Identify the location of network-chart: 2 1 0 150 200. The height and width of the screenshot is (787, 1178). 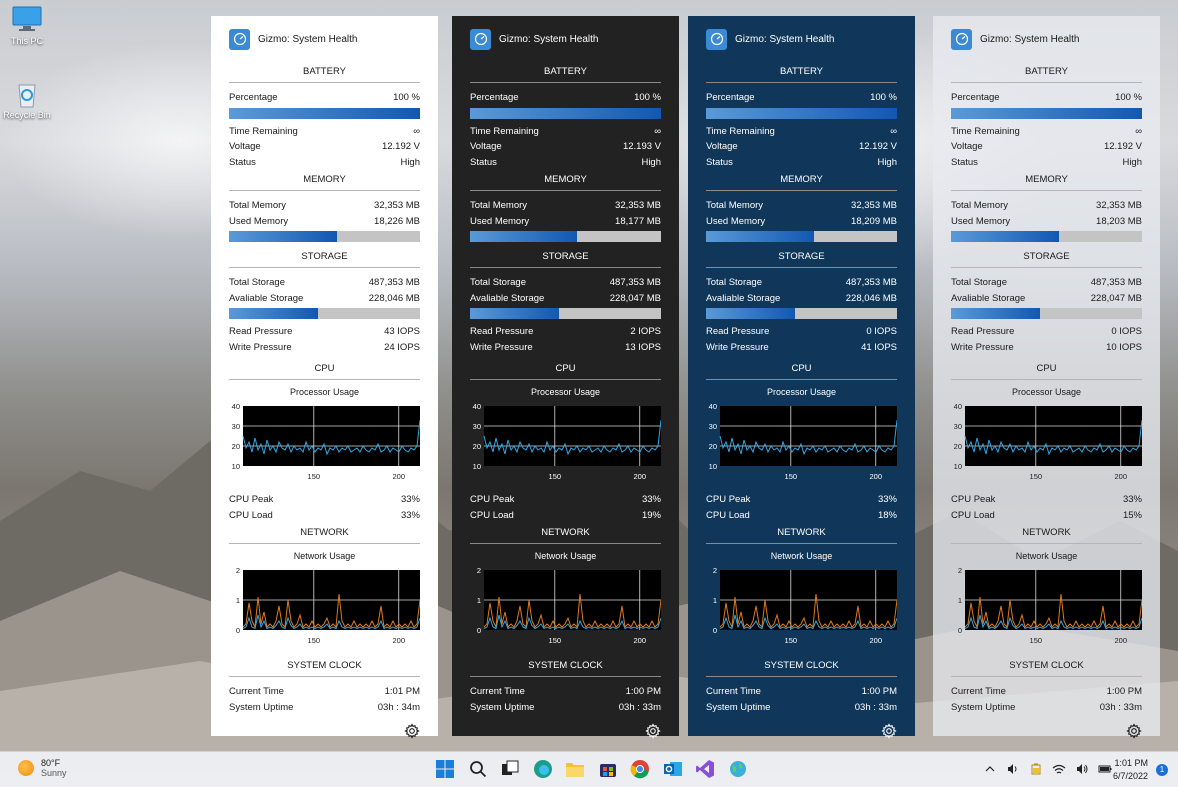
(1046, 608).